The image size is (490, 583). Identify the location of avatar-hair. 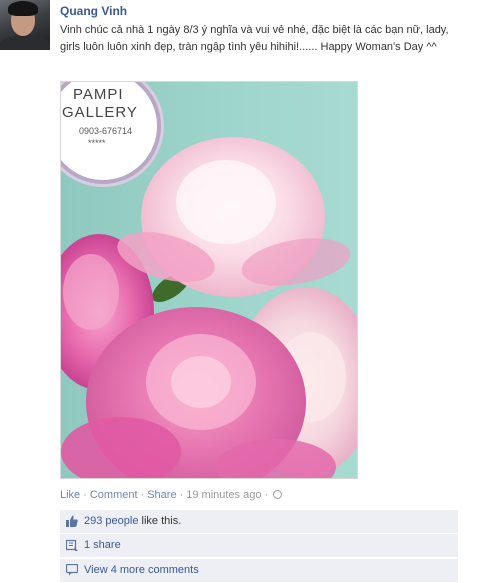
(23, 8).